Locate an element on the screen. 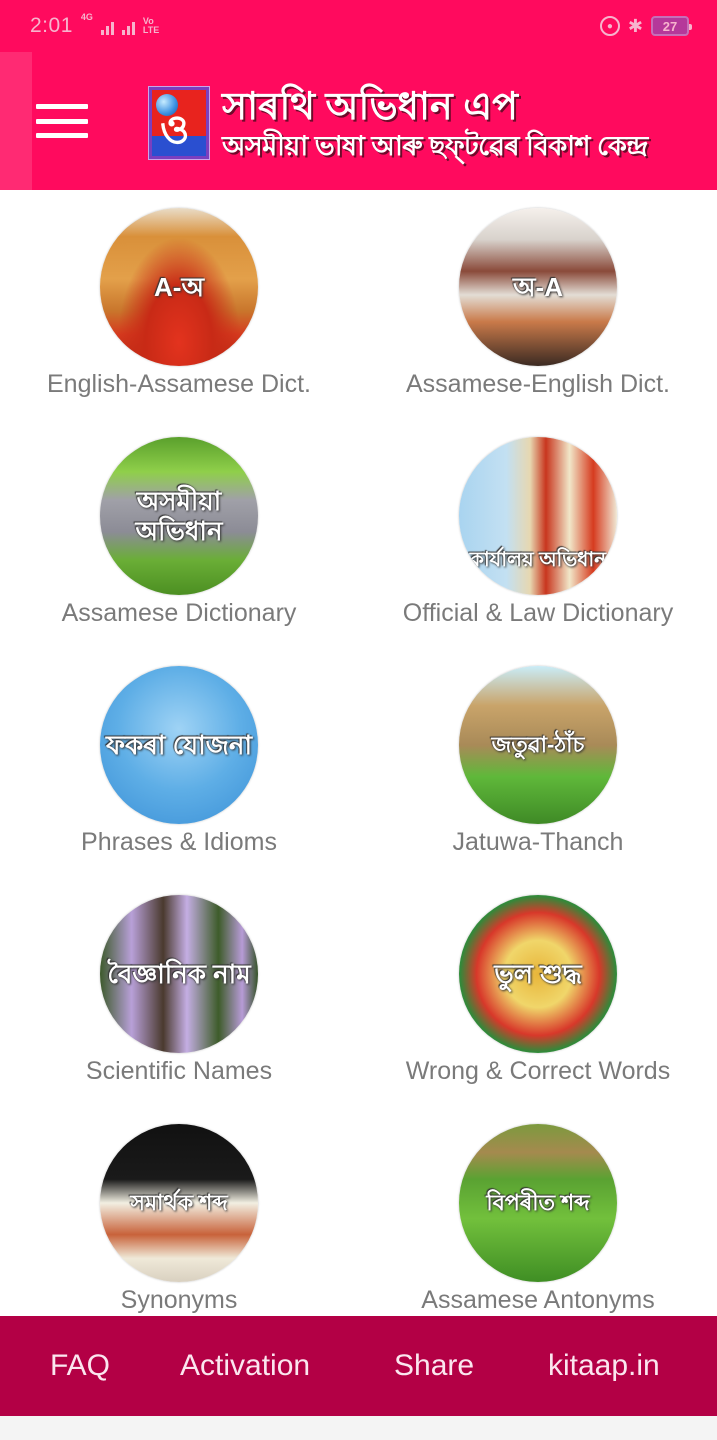 The width and height of the screenshot is (717, 1440). thumb-caption: A-অ is located at coordinates (179, 287).